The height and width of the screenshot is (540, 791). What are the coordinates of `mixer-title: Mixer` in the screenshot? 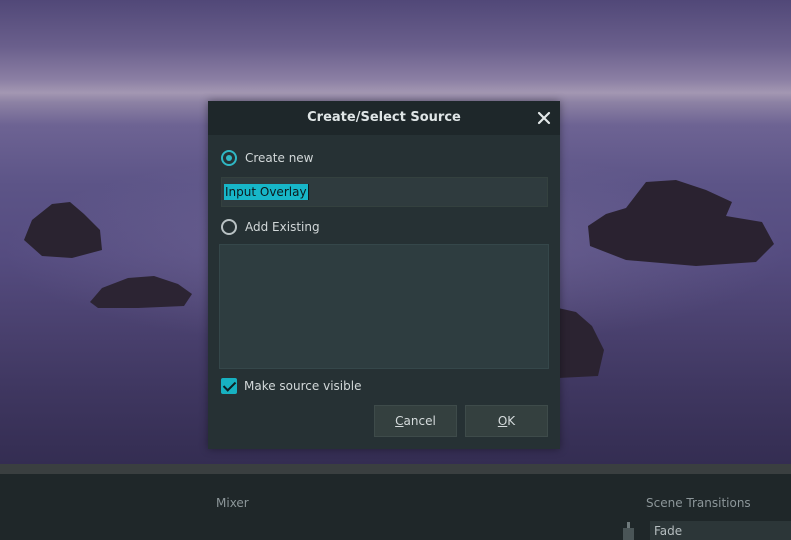 It's located at (232, 503).